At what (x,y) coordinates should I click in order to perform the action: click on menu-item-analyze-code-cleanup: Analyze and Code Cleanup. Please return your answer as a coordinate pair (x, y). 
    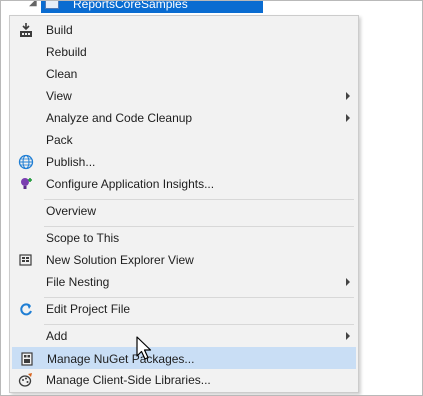
    Looking at the image, I should click on (184, 118).